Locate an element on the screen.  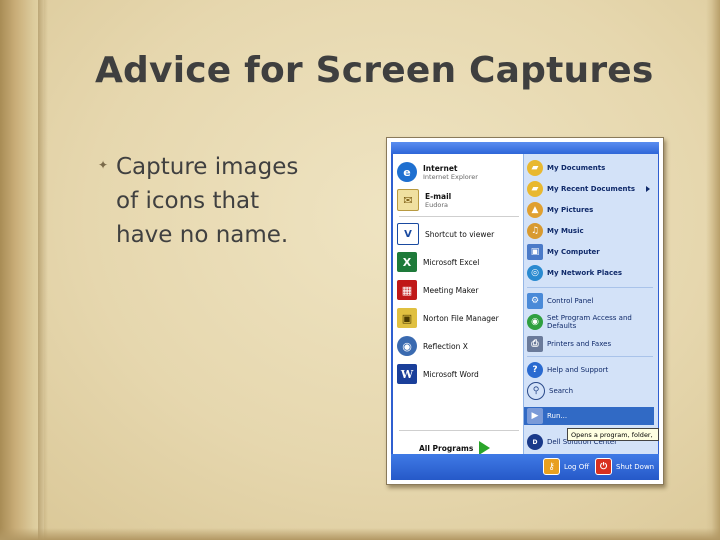
search-icon: ⚲ is located at coordinates (536, 391).